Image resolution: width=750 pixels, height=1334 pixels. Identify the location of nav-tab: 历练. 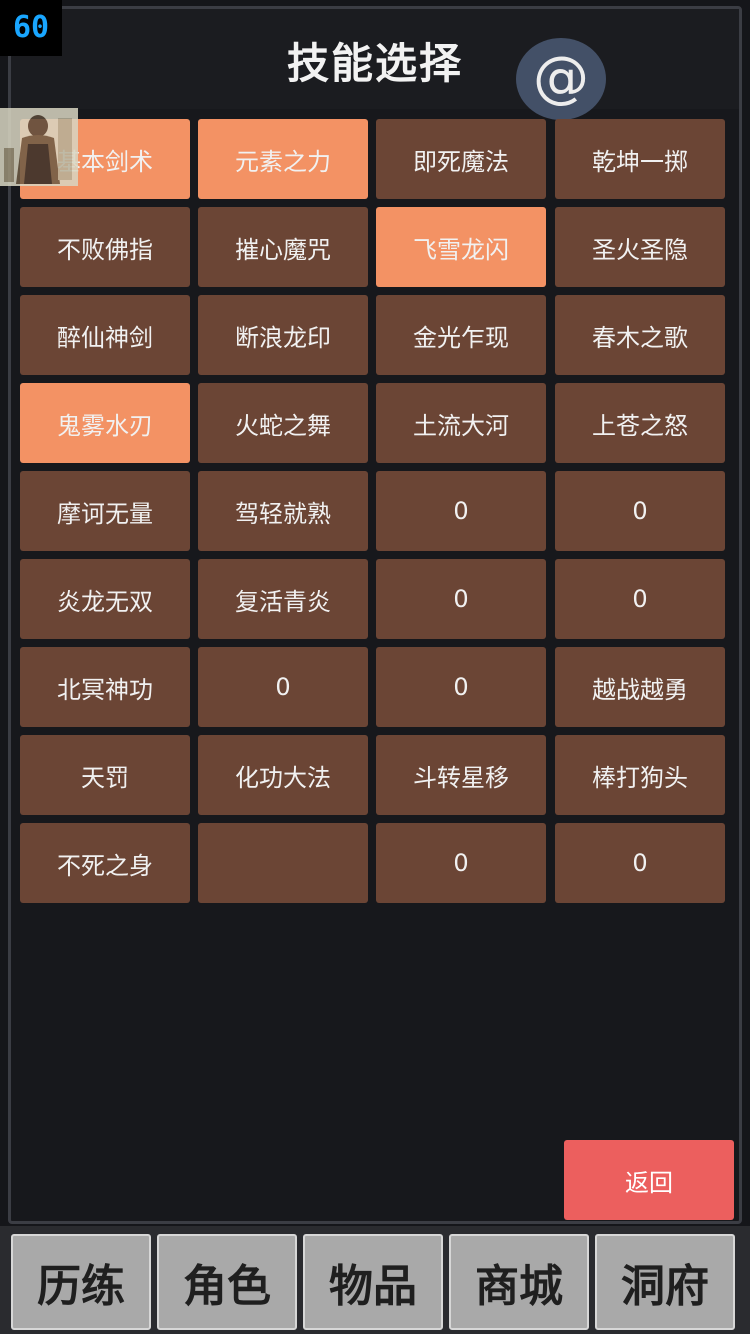
(81, 1282).